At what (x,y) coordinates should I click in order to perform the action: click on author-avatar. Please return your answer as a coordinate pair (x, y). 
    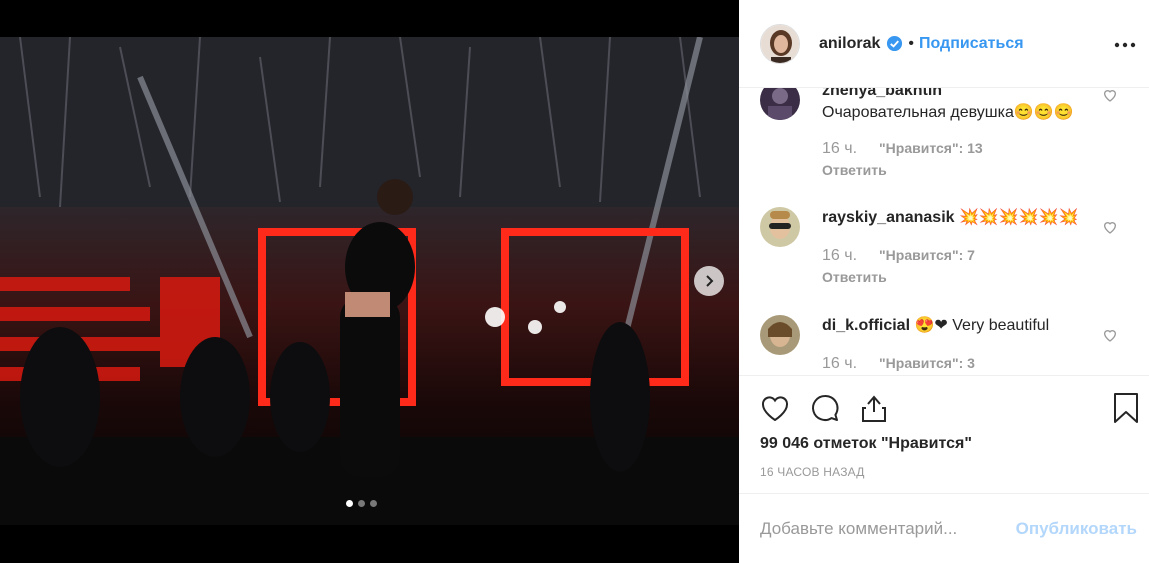
    Looking at the image, I should click on (780, 43).